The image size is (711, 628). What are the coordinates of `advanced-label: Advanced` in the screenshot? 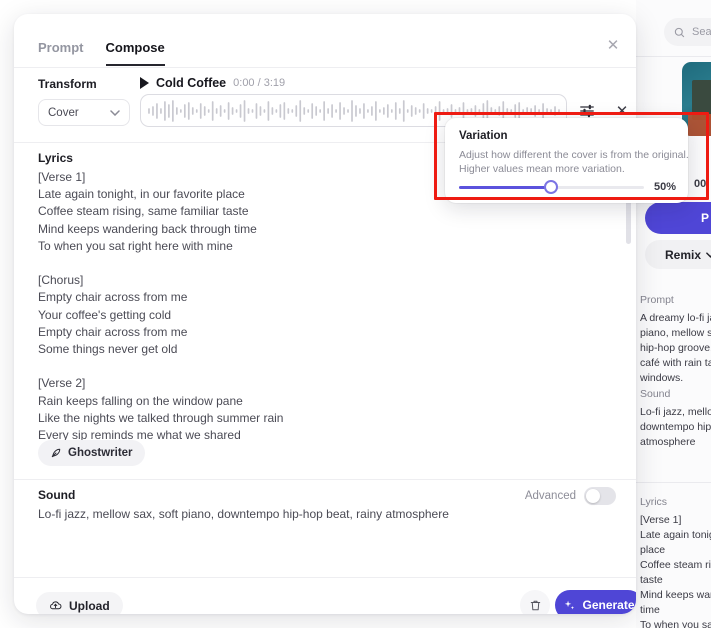 It's located at (550, 496).